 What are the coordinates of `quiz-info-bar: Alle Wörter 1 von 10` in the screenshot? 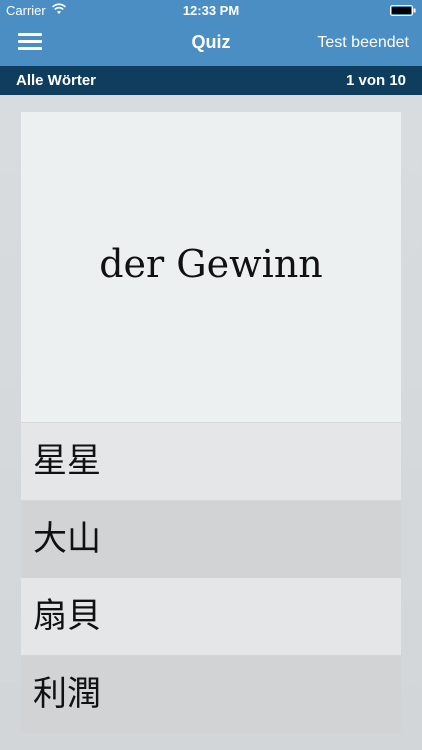 It's located at (211, 80).